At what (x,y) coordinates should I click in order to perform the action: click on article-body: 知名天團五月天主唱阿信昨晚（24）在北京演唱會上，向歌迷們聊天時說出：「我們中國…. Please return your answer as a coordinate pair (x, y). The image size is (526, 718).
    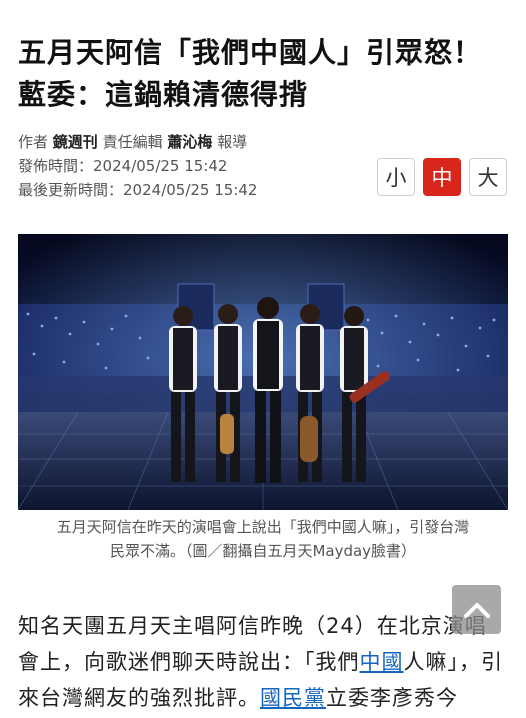
    Looking at the image, I should click on (263, 662).